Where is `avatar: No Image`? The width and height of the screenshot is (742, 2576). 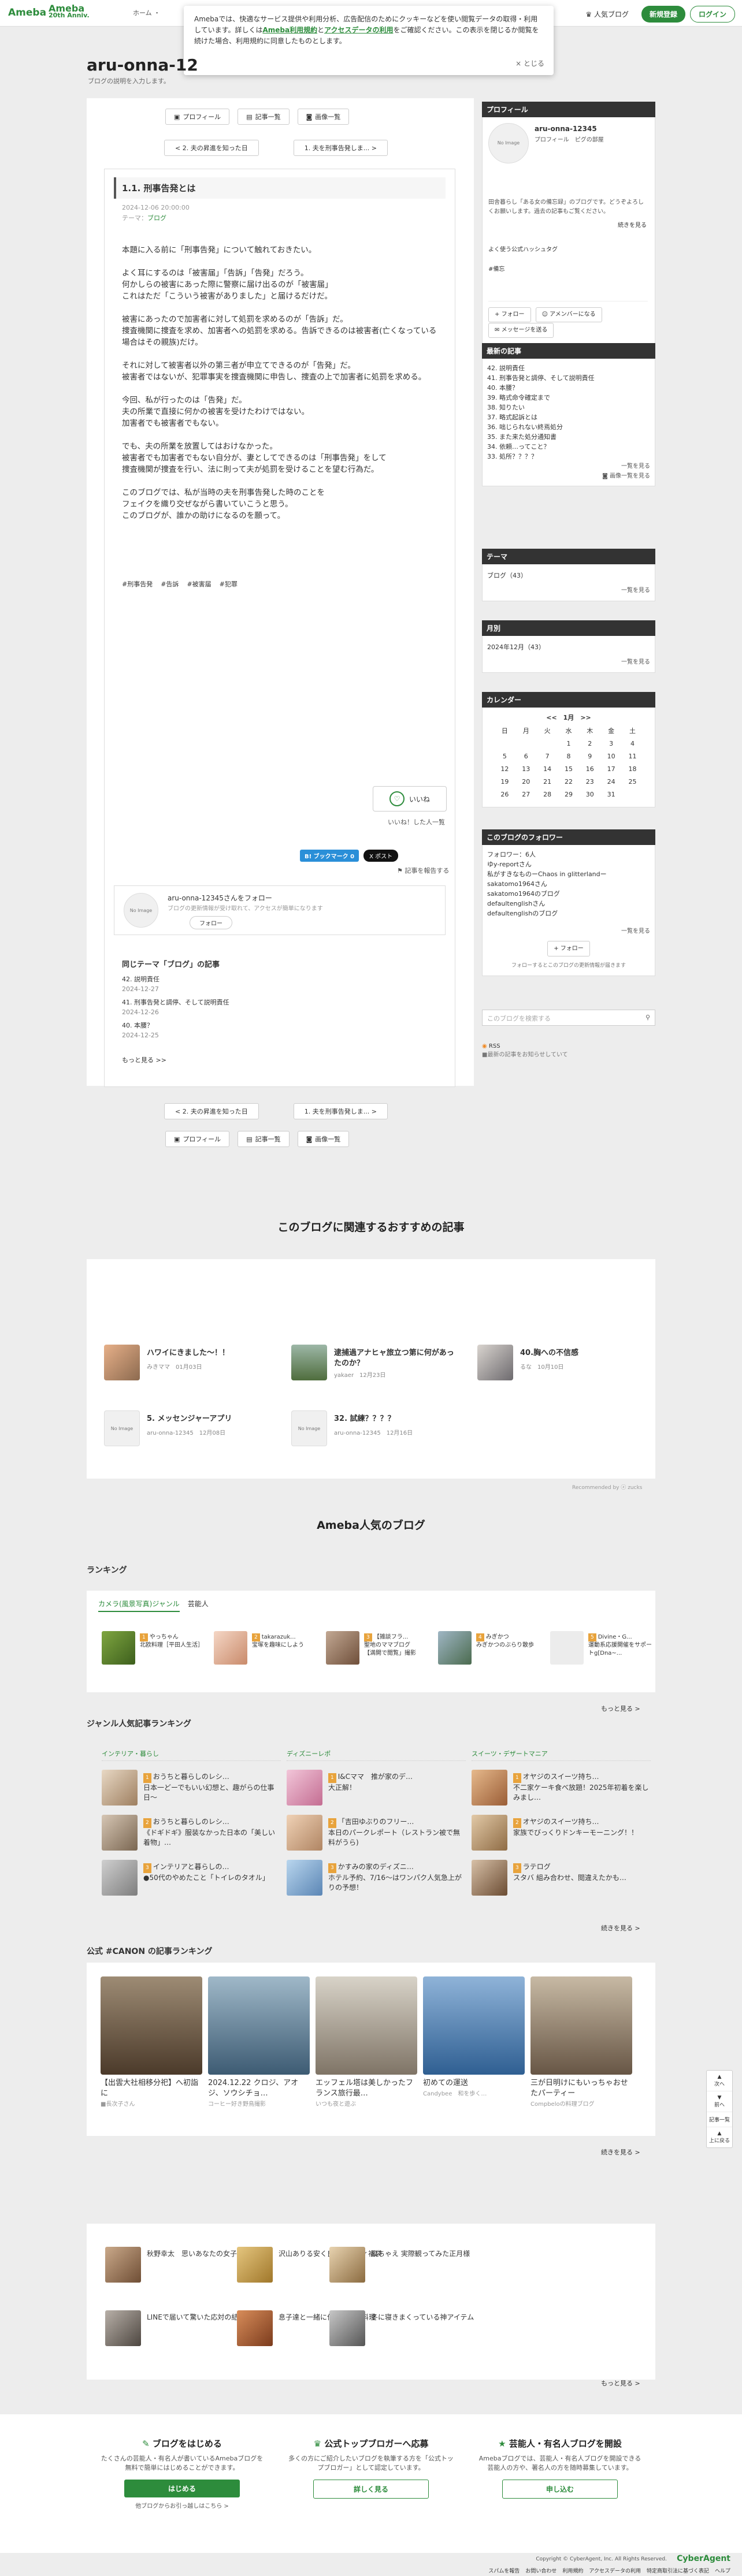
avatar: No Image is located at coordinates (141, 911).